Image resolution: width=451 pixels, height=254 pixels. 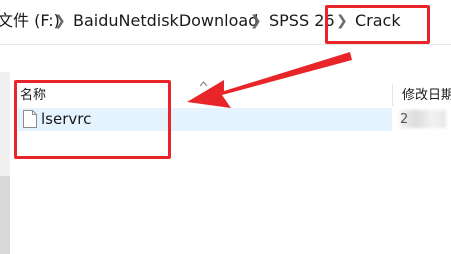 I want to click on crack-folder-highlight-box, so click(x=377, y=24).